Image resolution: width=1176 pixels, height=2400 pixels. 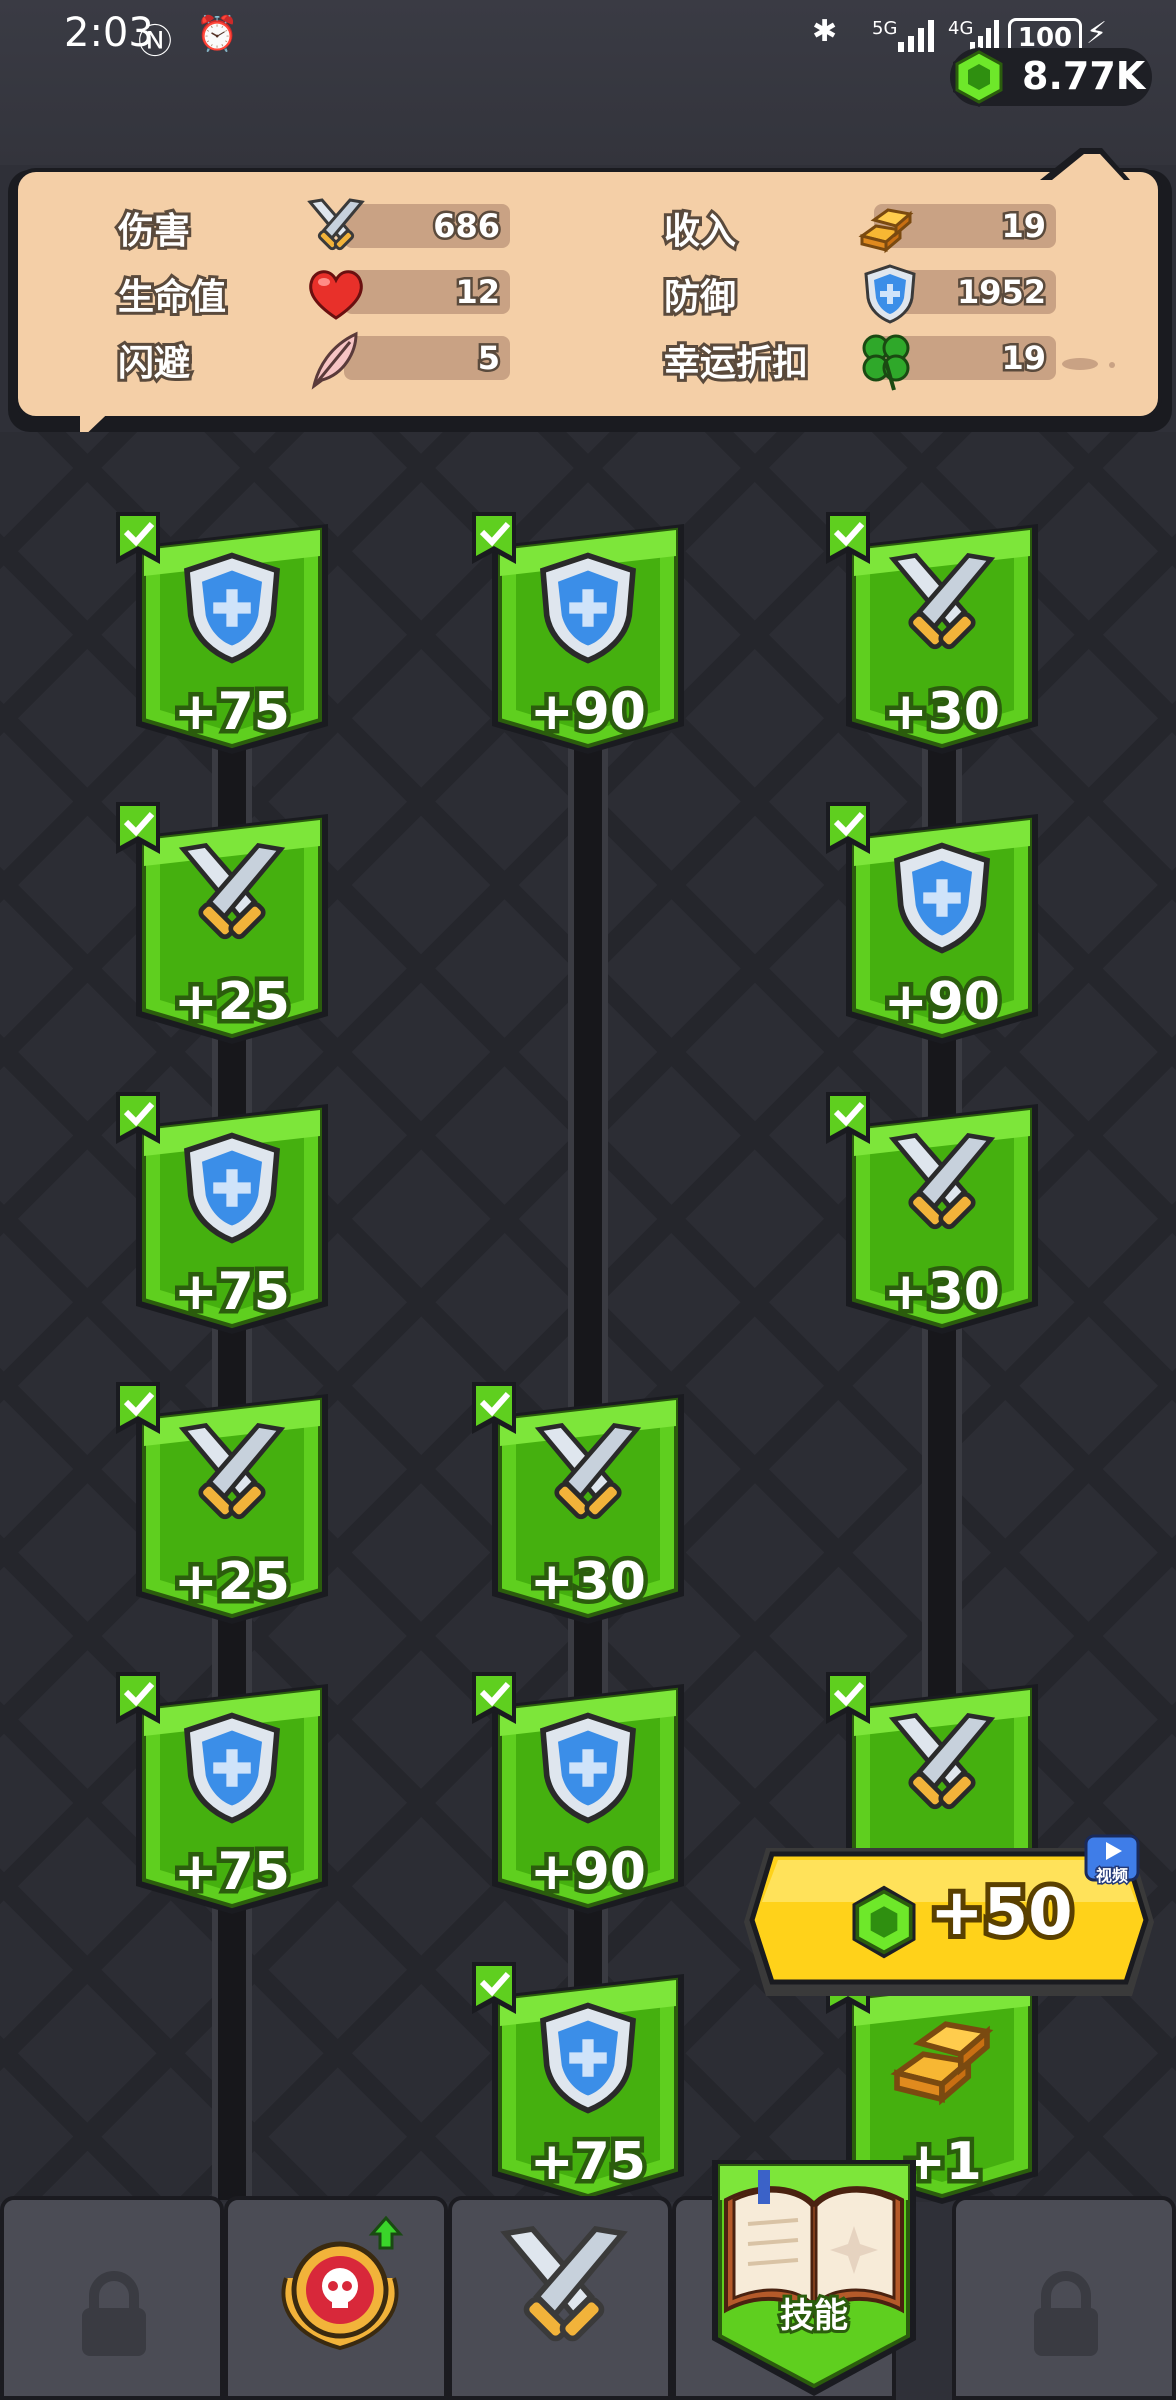 What do you see at coordinates (916, 36) in the screenshot?
I see `signal-icon` at bounding box center [916, 36].